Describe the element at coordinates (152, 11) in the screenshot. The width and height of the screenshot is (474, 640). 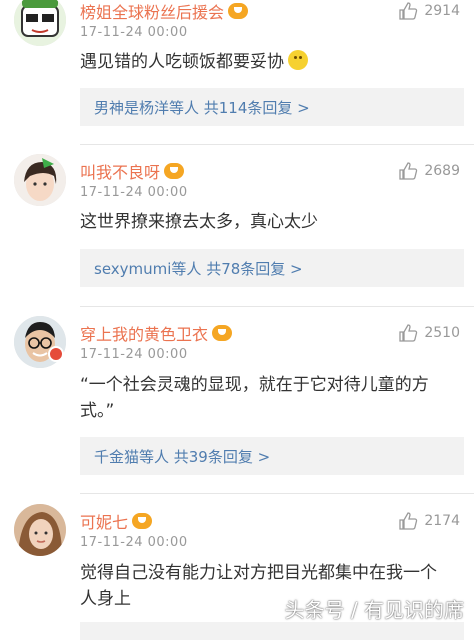
I see `username: 榜姐全球粉丝后援会` at that location.